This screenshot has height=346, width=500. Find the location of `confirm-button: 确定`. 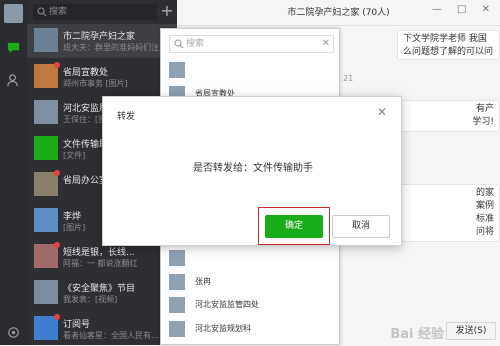

confirm-button: 确定 is located at coordinates (294, 226).